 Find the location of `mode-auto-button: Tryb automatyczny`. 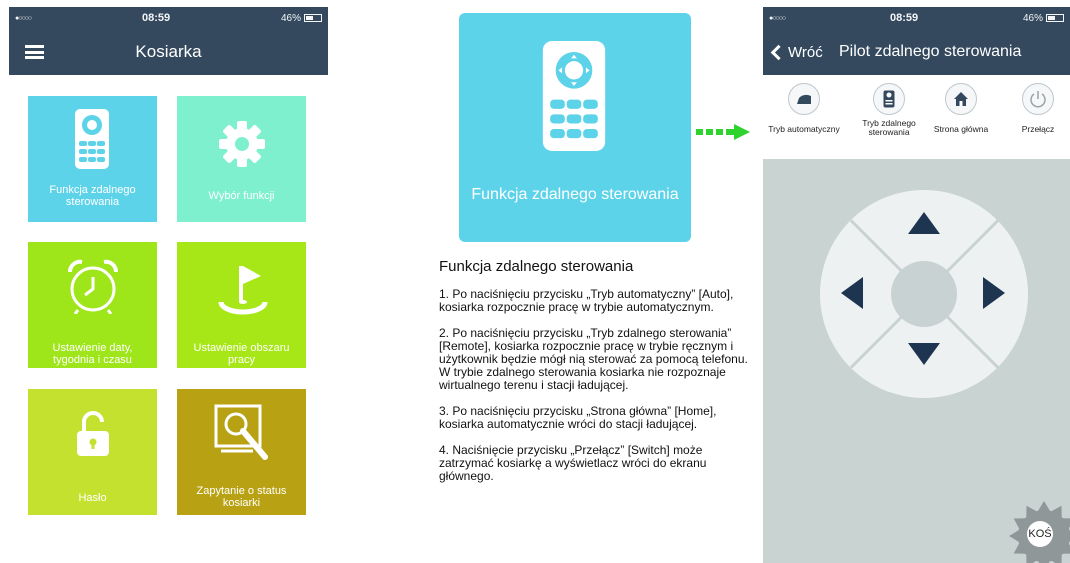

mode-auto-button: Tryb automatyczny is located at coordinates (804, 108).